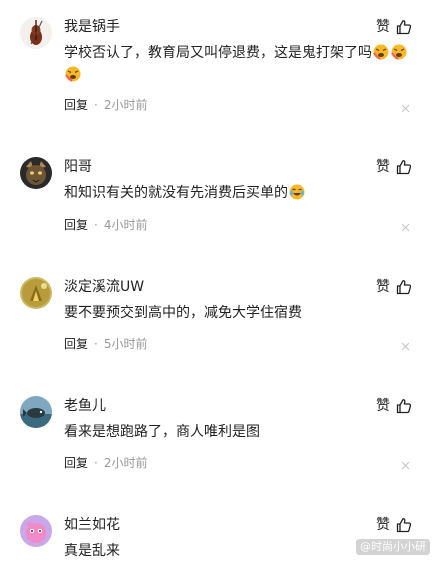  What do you see at coordinates (92, 27) in the screenshot?
I see `username: 我是锅手` at bounding box center [92, 27].